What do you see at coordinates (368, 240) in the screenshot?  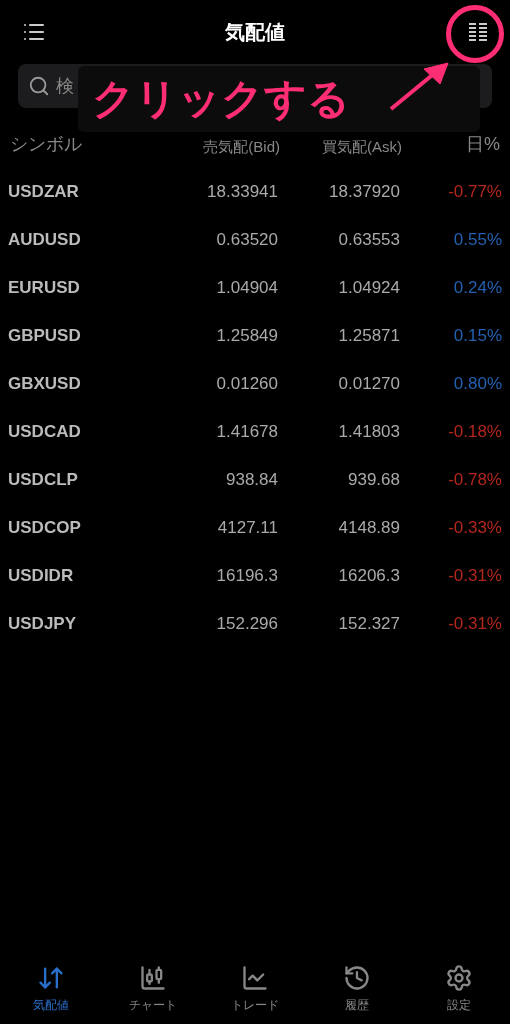 I see `ask-price: 0.63553` at bounding box center [368, 240].